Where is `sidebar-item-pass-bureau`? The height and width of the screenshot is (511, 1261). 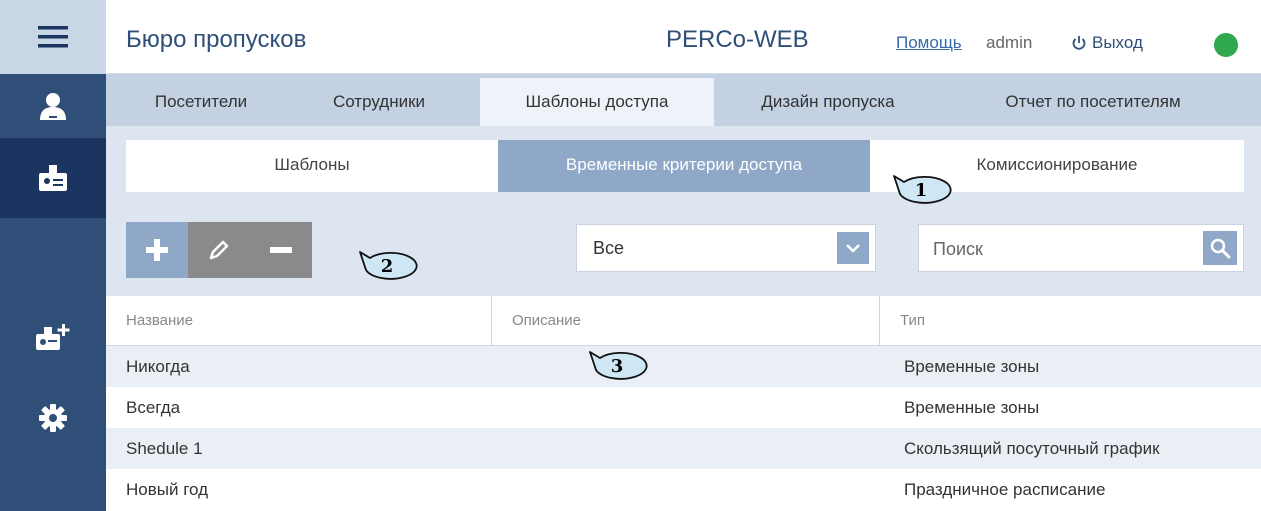
sidebar-item-pass-bureau is located at coordinates (53, 178).